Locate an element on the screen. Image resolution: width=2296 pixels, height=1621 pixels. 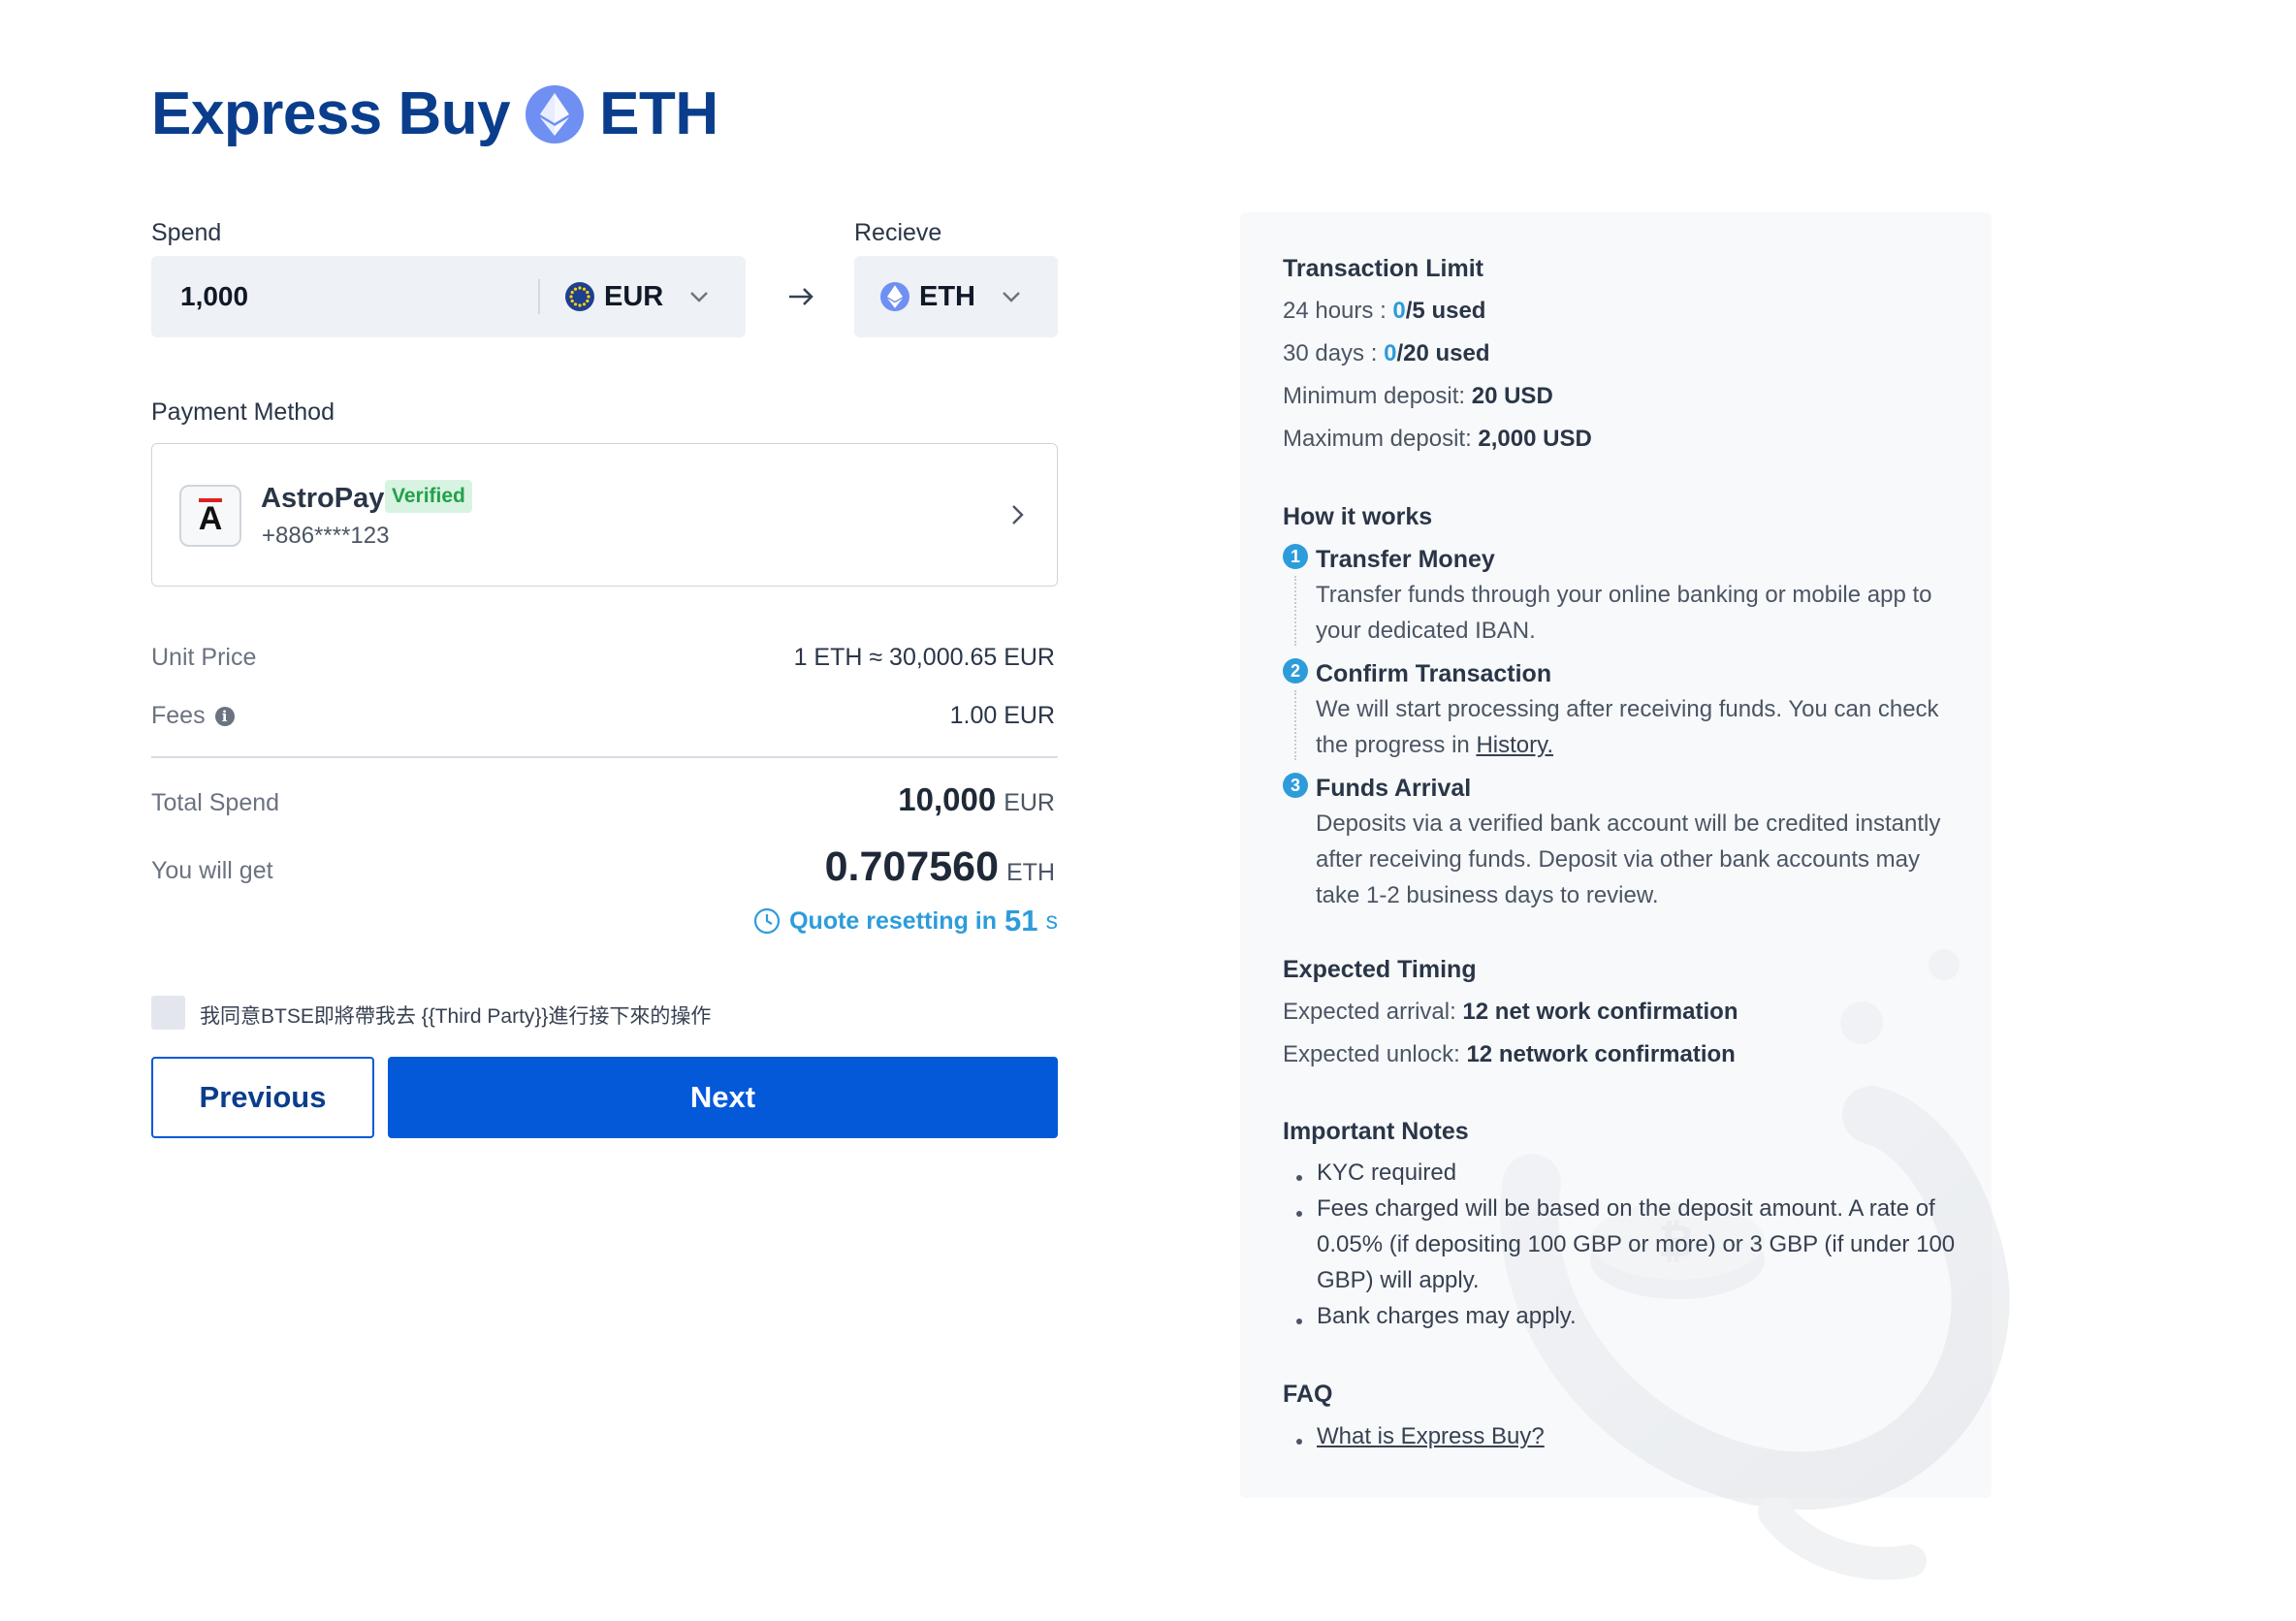
fees-label-row: Fees i is located at coordinates (193, 716).